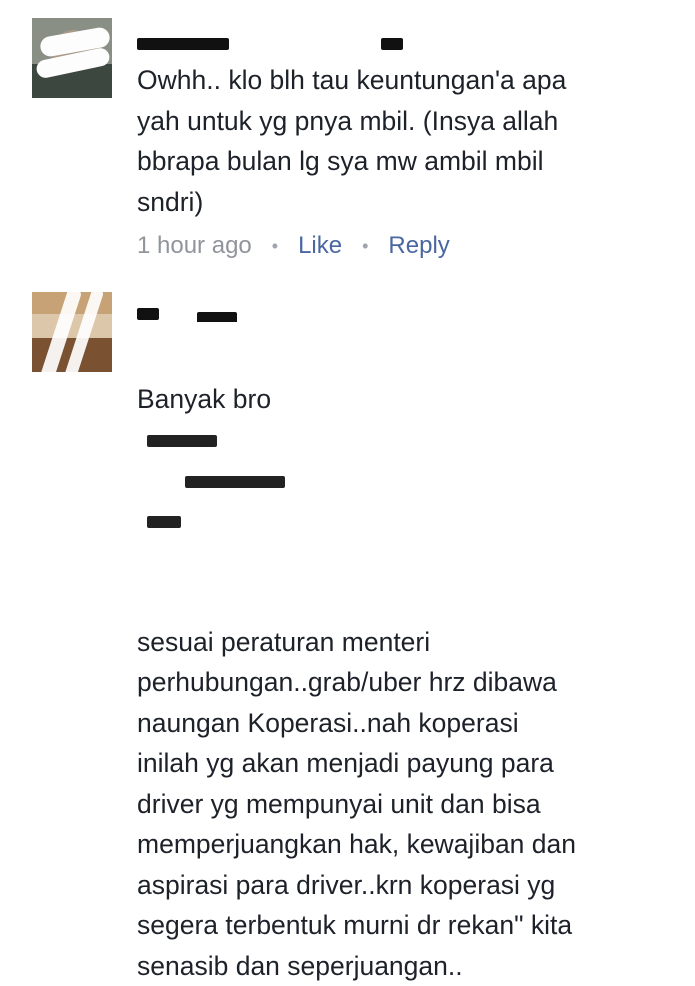 The height and width of the screenshot is (986, 695). What do you see at coordinates (204, 398) in the screenshot?
I see `comment-text-prefix: Banyak bro` at bounding box center [204, 398].